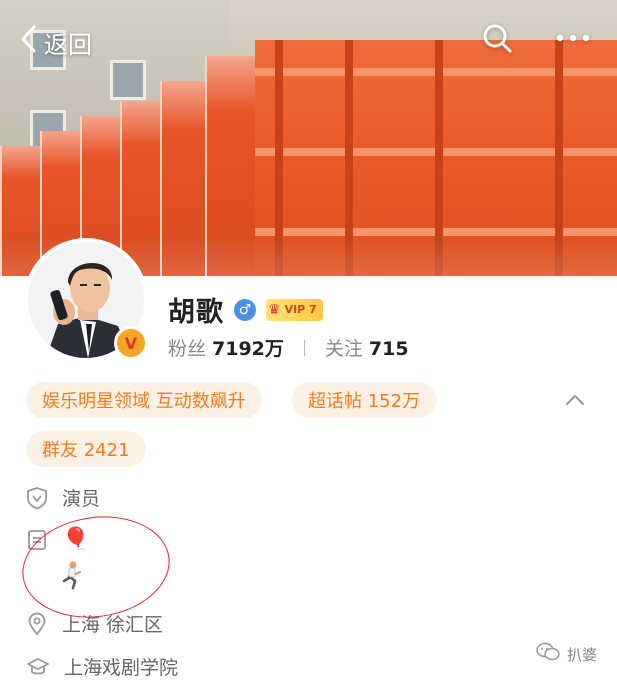 This screenshot has width=617, height=682. I want to click on occupation-row: 演员, so click(63, 497).